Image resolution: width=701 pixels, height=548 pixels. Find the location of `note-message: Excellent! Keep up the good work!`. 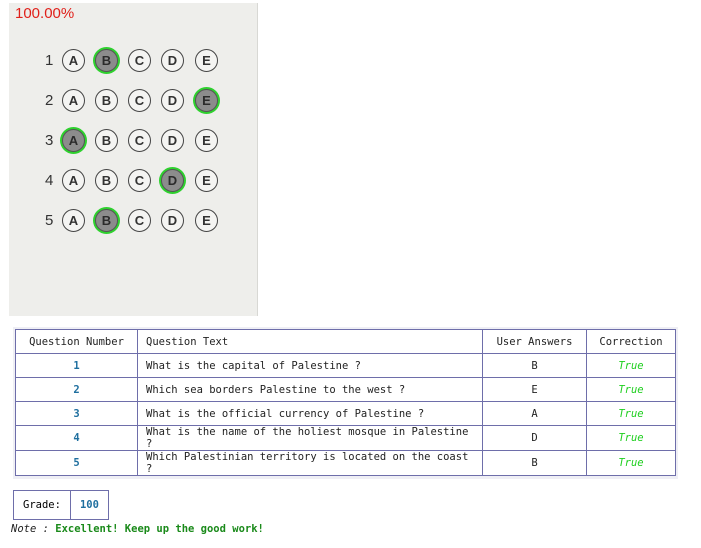

note-message: Excellent! Keep up the good work! is located at coordinates (159, 529).